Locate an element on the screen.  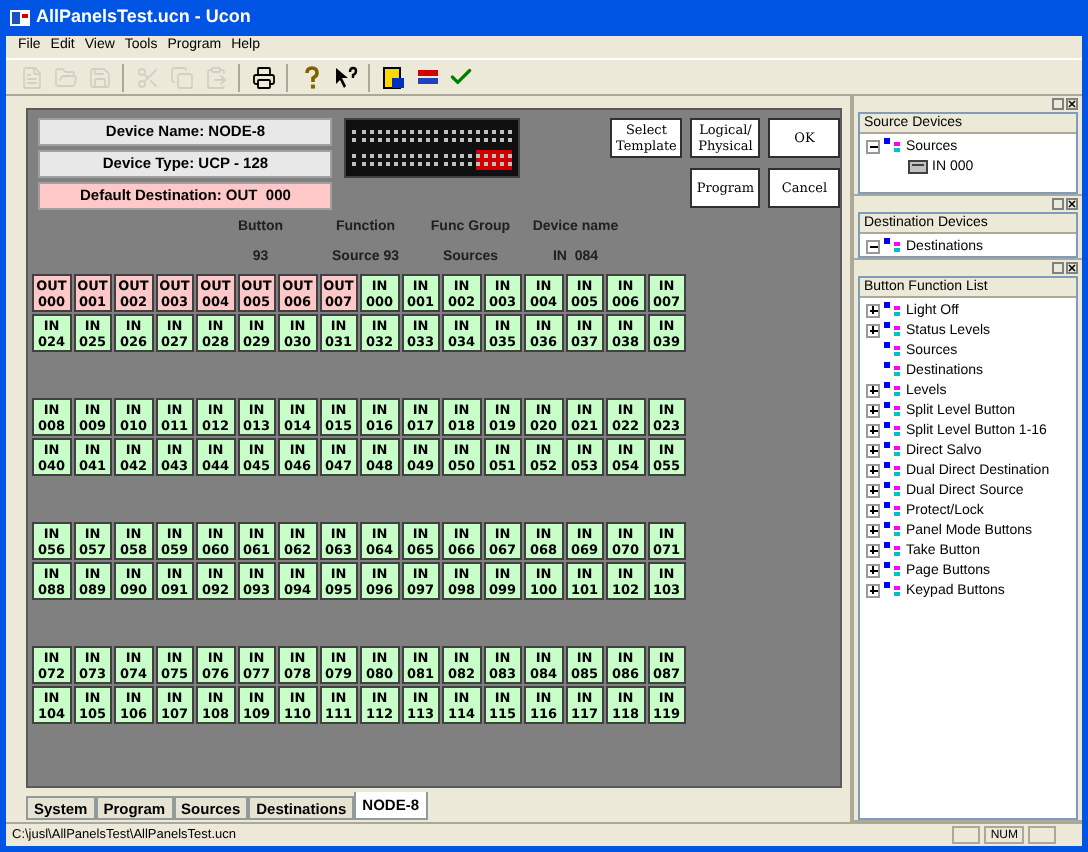
device-icon is located at coordinates (918, 166).